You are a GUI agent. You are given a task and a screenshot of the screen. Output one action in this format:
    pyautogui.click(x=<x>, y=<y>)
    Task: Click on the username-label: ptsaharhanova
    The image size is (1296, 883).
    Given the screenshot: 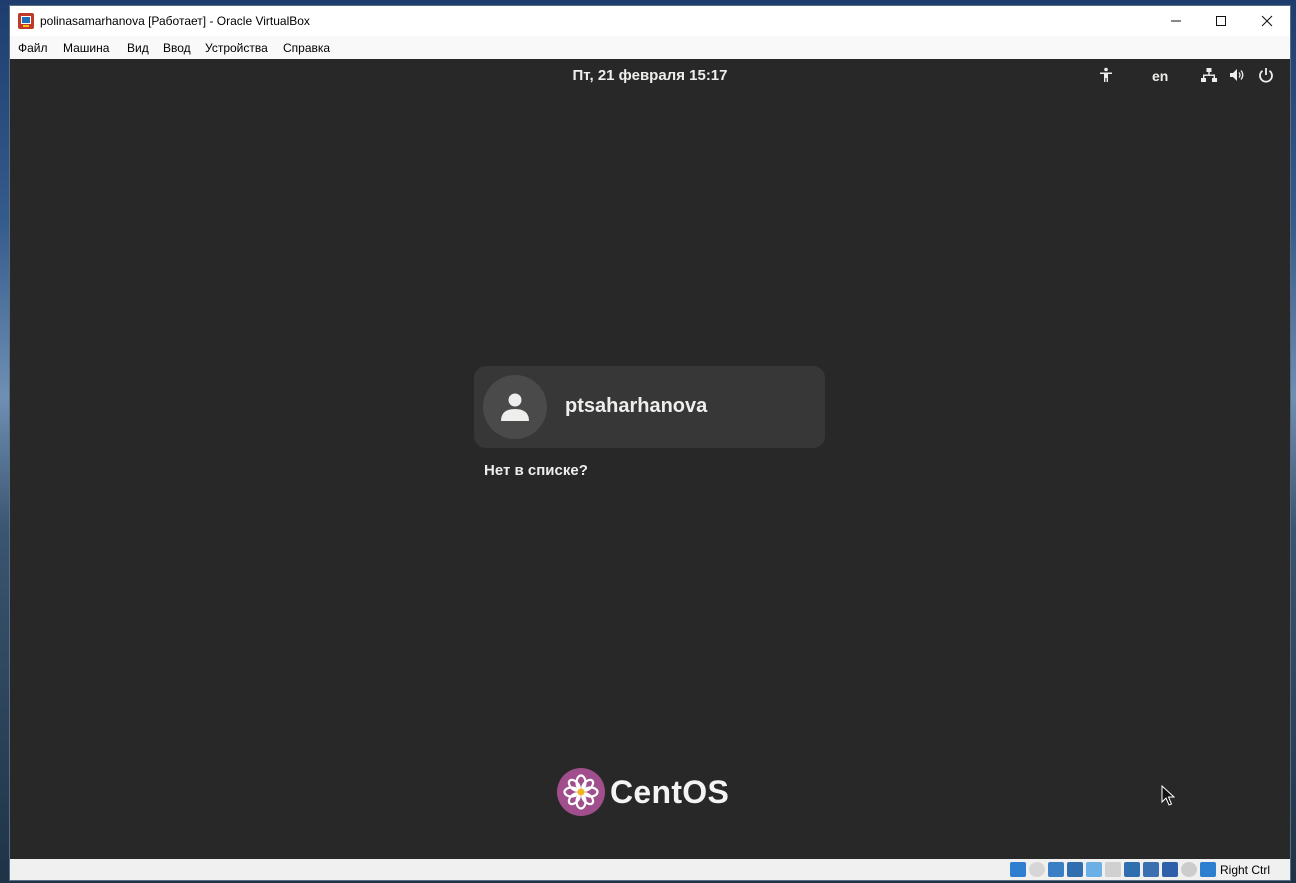 What is the action you would take?
    pyautogui.click(x=636, y=406)
    